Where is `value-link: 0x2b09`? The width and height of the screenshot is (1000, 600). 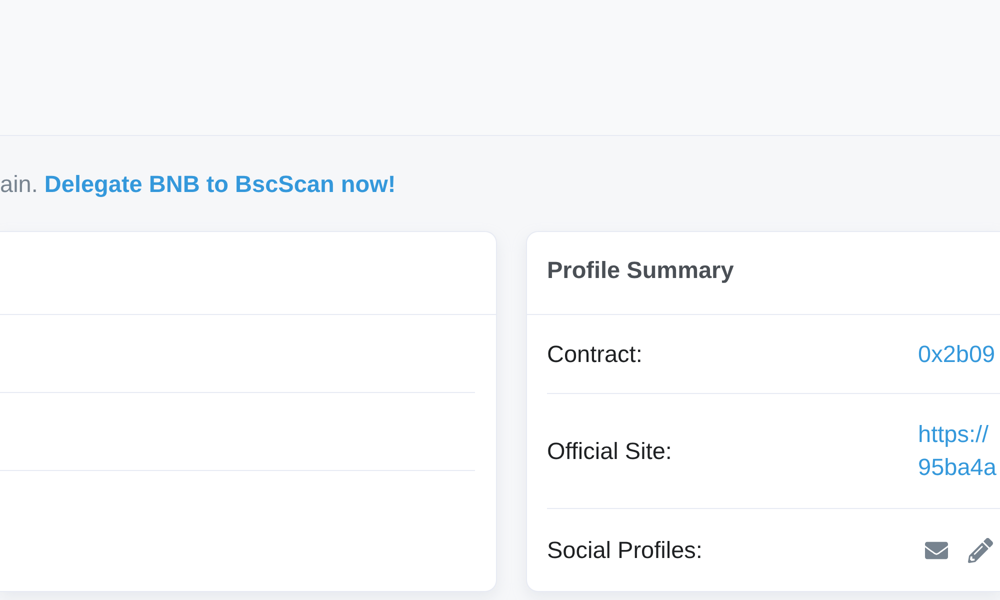 value-link: 0x2b09 is located at coordinates (957, 354).